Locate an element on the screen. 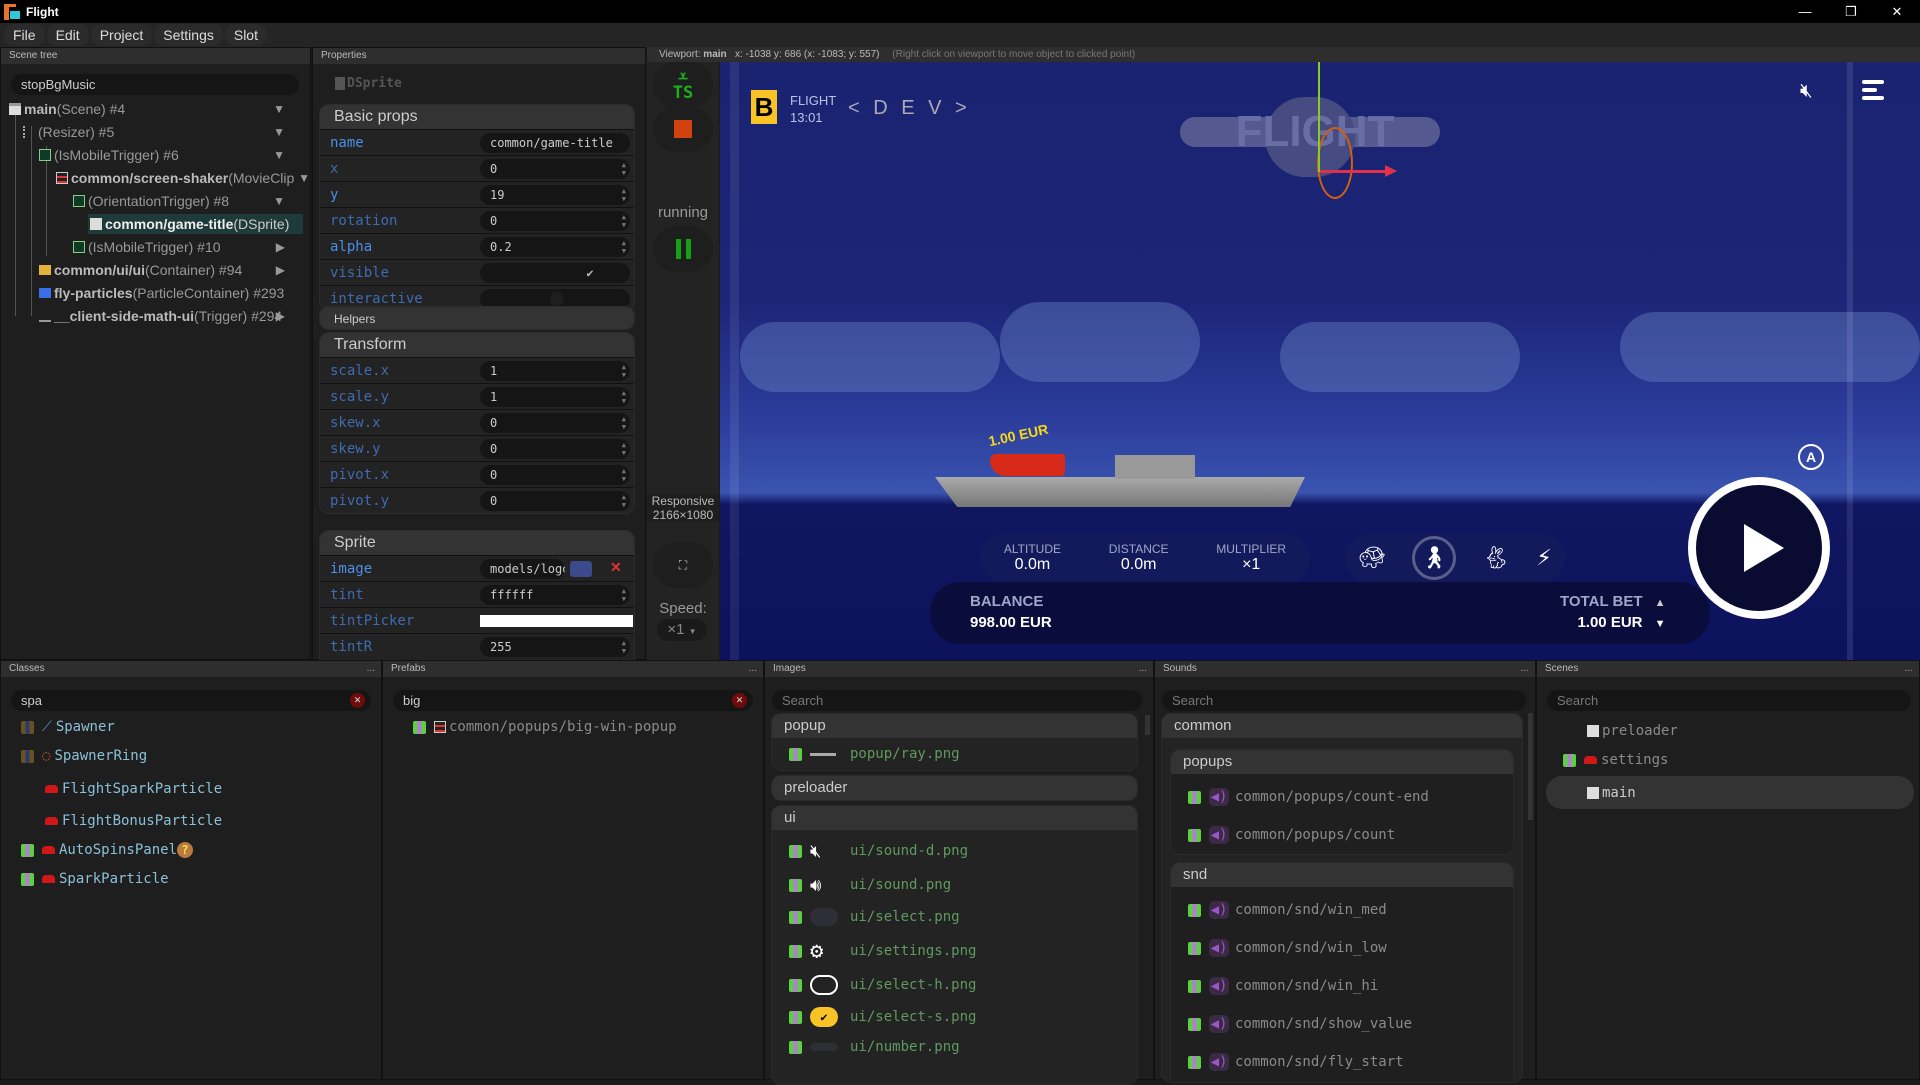  fullscreen-button: ⛶ is located at coordinates (683, 565).